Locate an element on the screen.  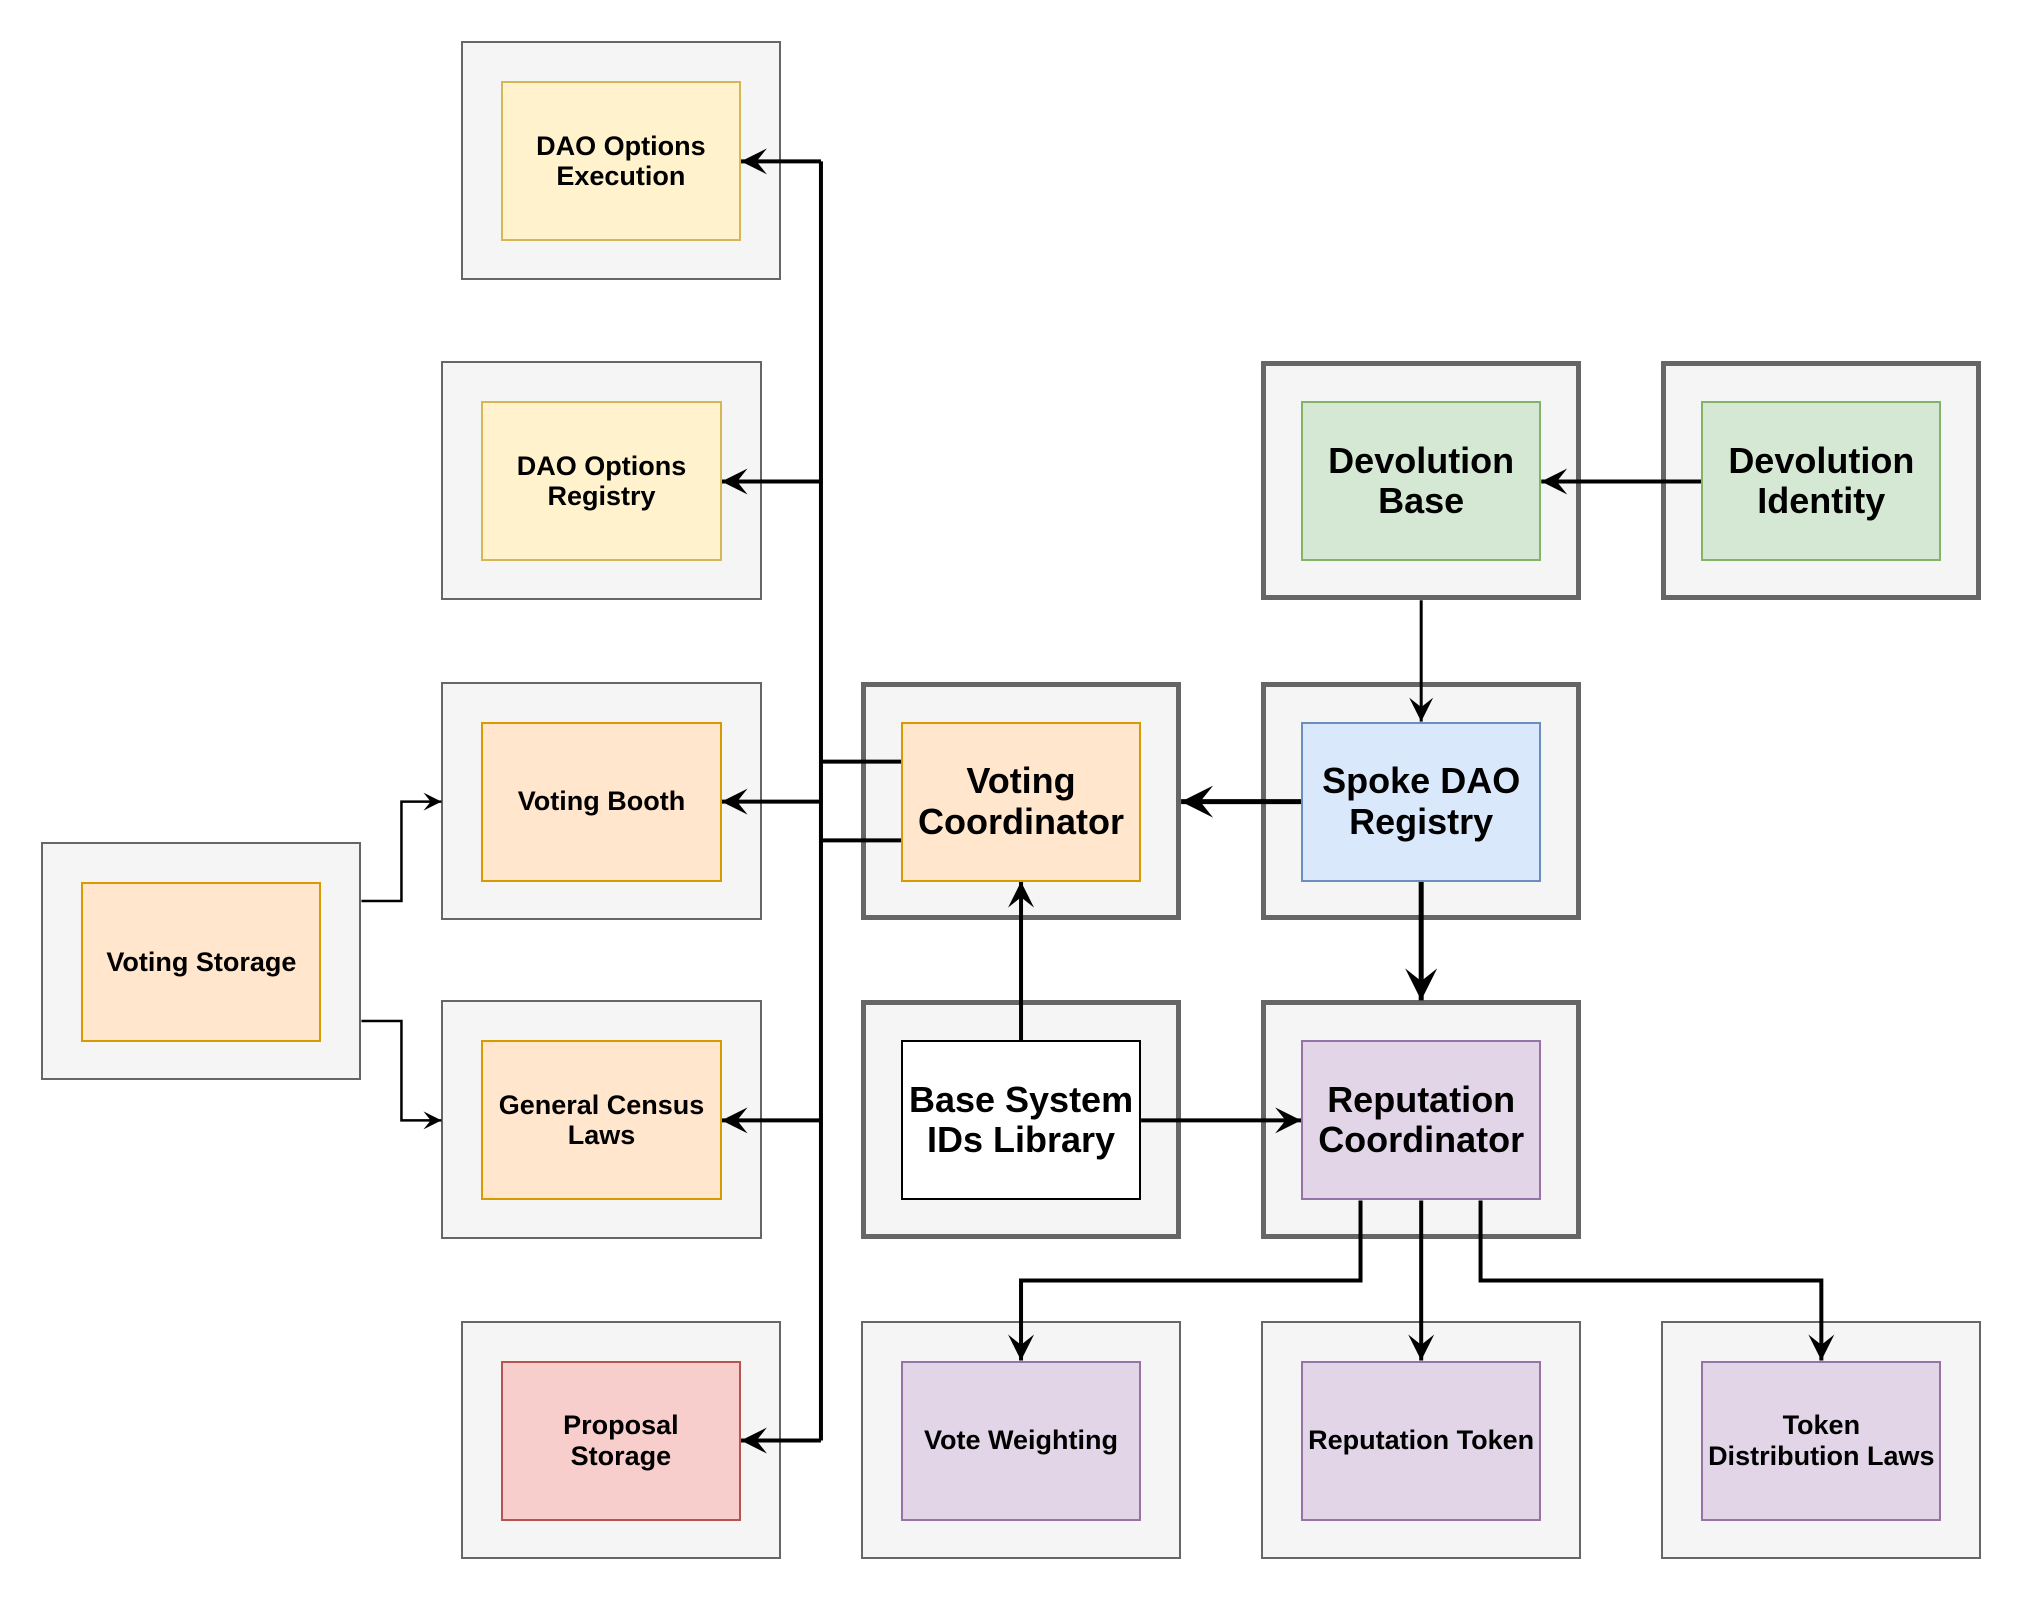
edge-spoke-to-reputation-coordinator-arrowhead is located at coordinates (1421, 984).